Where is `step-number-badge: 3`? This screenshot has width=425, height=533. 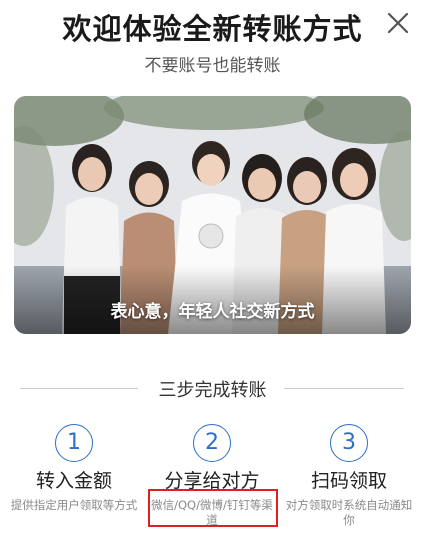 step-number-badge: 3 is located at coordinates (349, 443).